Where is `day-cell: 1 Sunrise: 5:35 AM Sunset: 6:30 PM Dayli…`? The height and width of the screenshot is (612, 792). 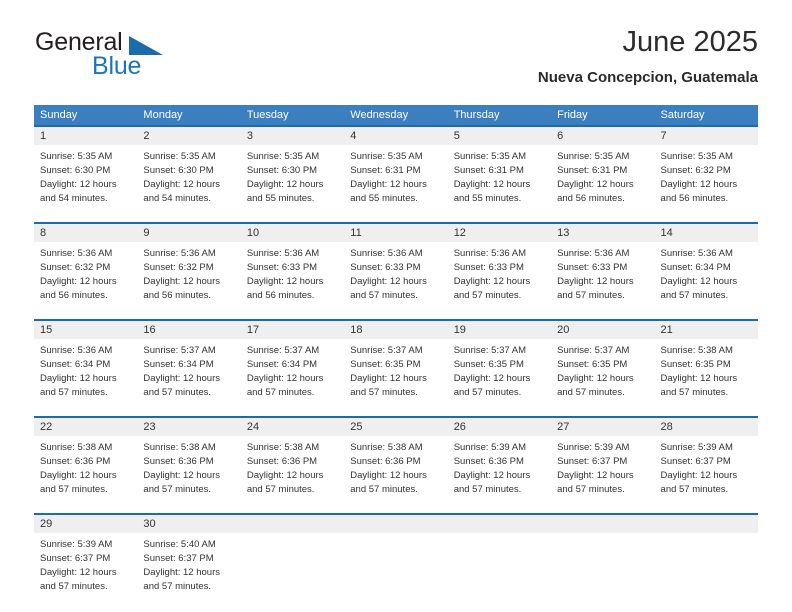 day-cell: 1 Sunrise: 5:35 AM Sunset: 6:30 PM Dayli… is located at coordinates (86, 174).